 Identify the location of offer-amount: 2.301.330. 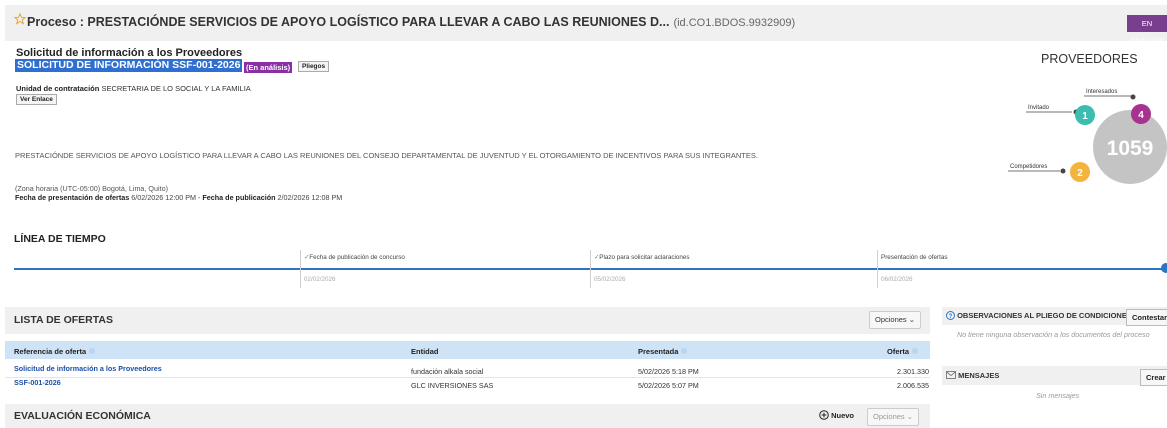
(913, 371).